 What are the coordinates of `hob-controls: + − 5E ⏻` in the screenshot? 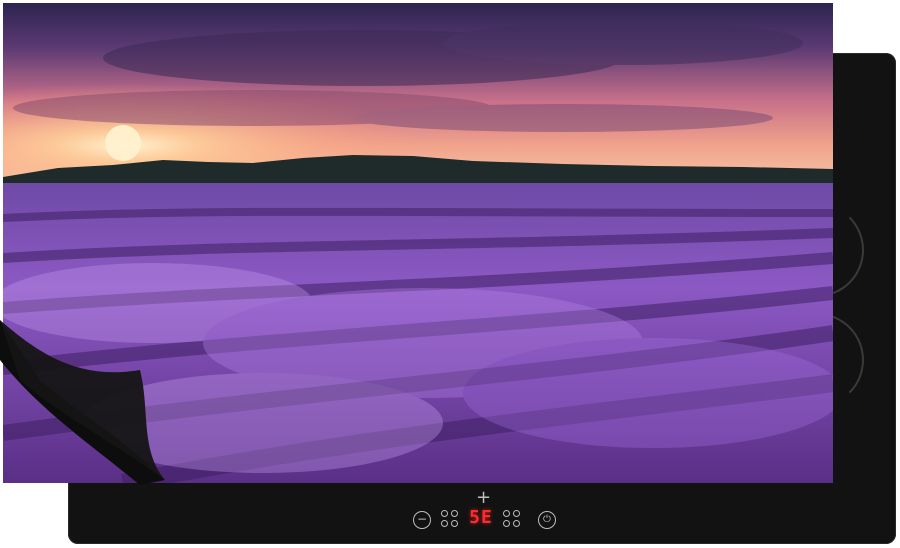 It's located at (488, 515).